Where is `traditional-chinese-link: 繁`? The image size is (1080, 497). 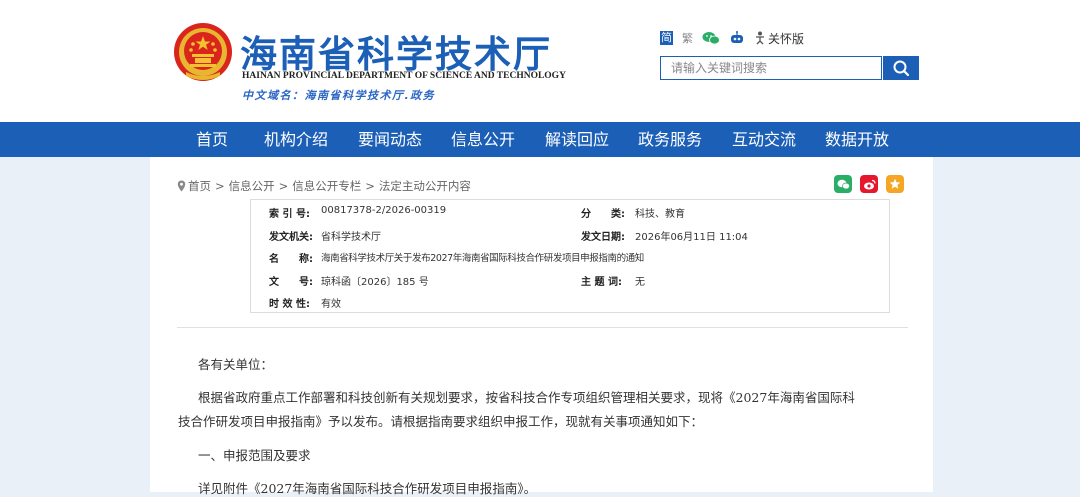
traditional-chinese-link: 繁 is located at coordinates (687, 38).